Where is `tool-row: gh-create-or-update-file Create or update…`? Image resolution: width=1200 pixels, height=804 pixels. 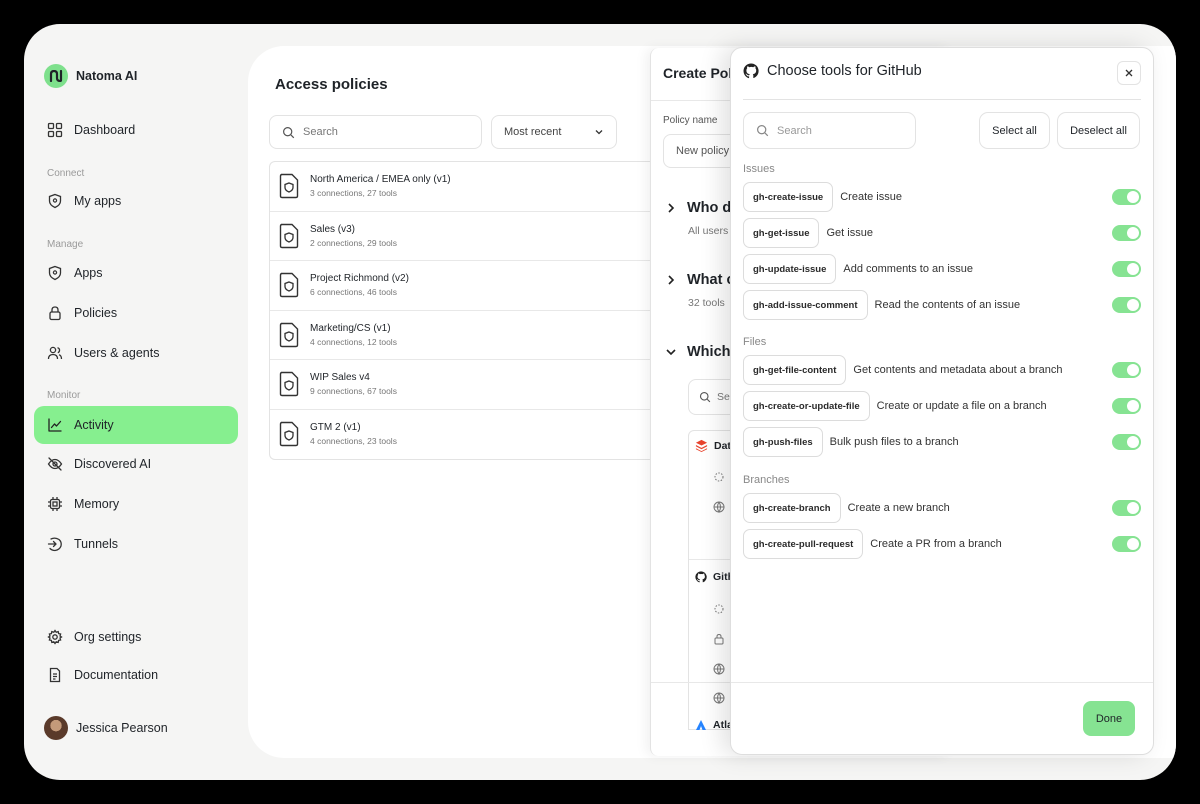
tool-row: gh-create-or-update-file Create or update… is located at coordinates (942, 406).